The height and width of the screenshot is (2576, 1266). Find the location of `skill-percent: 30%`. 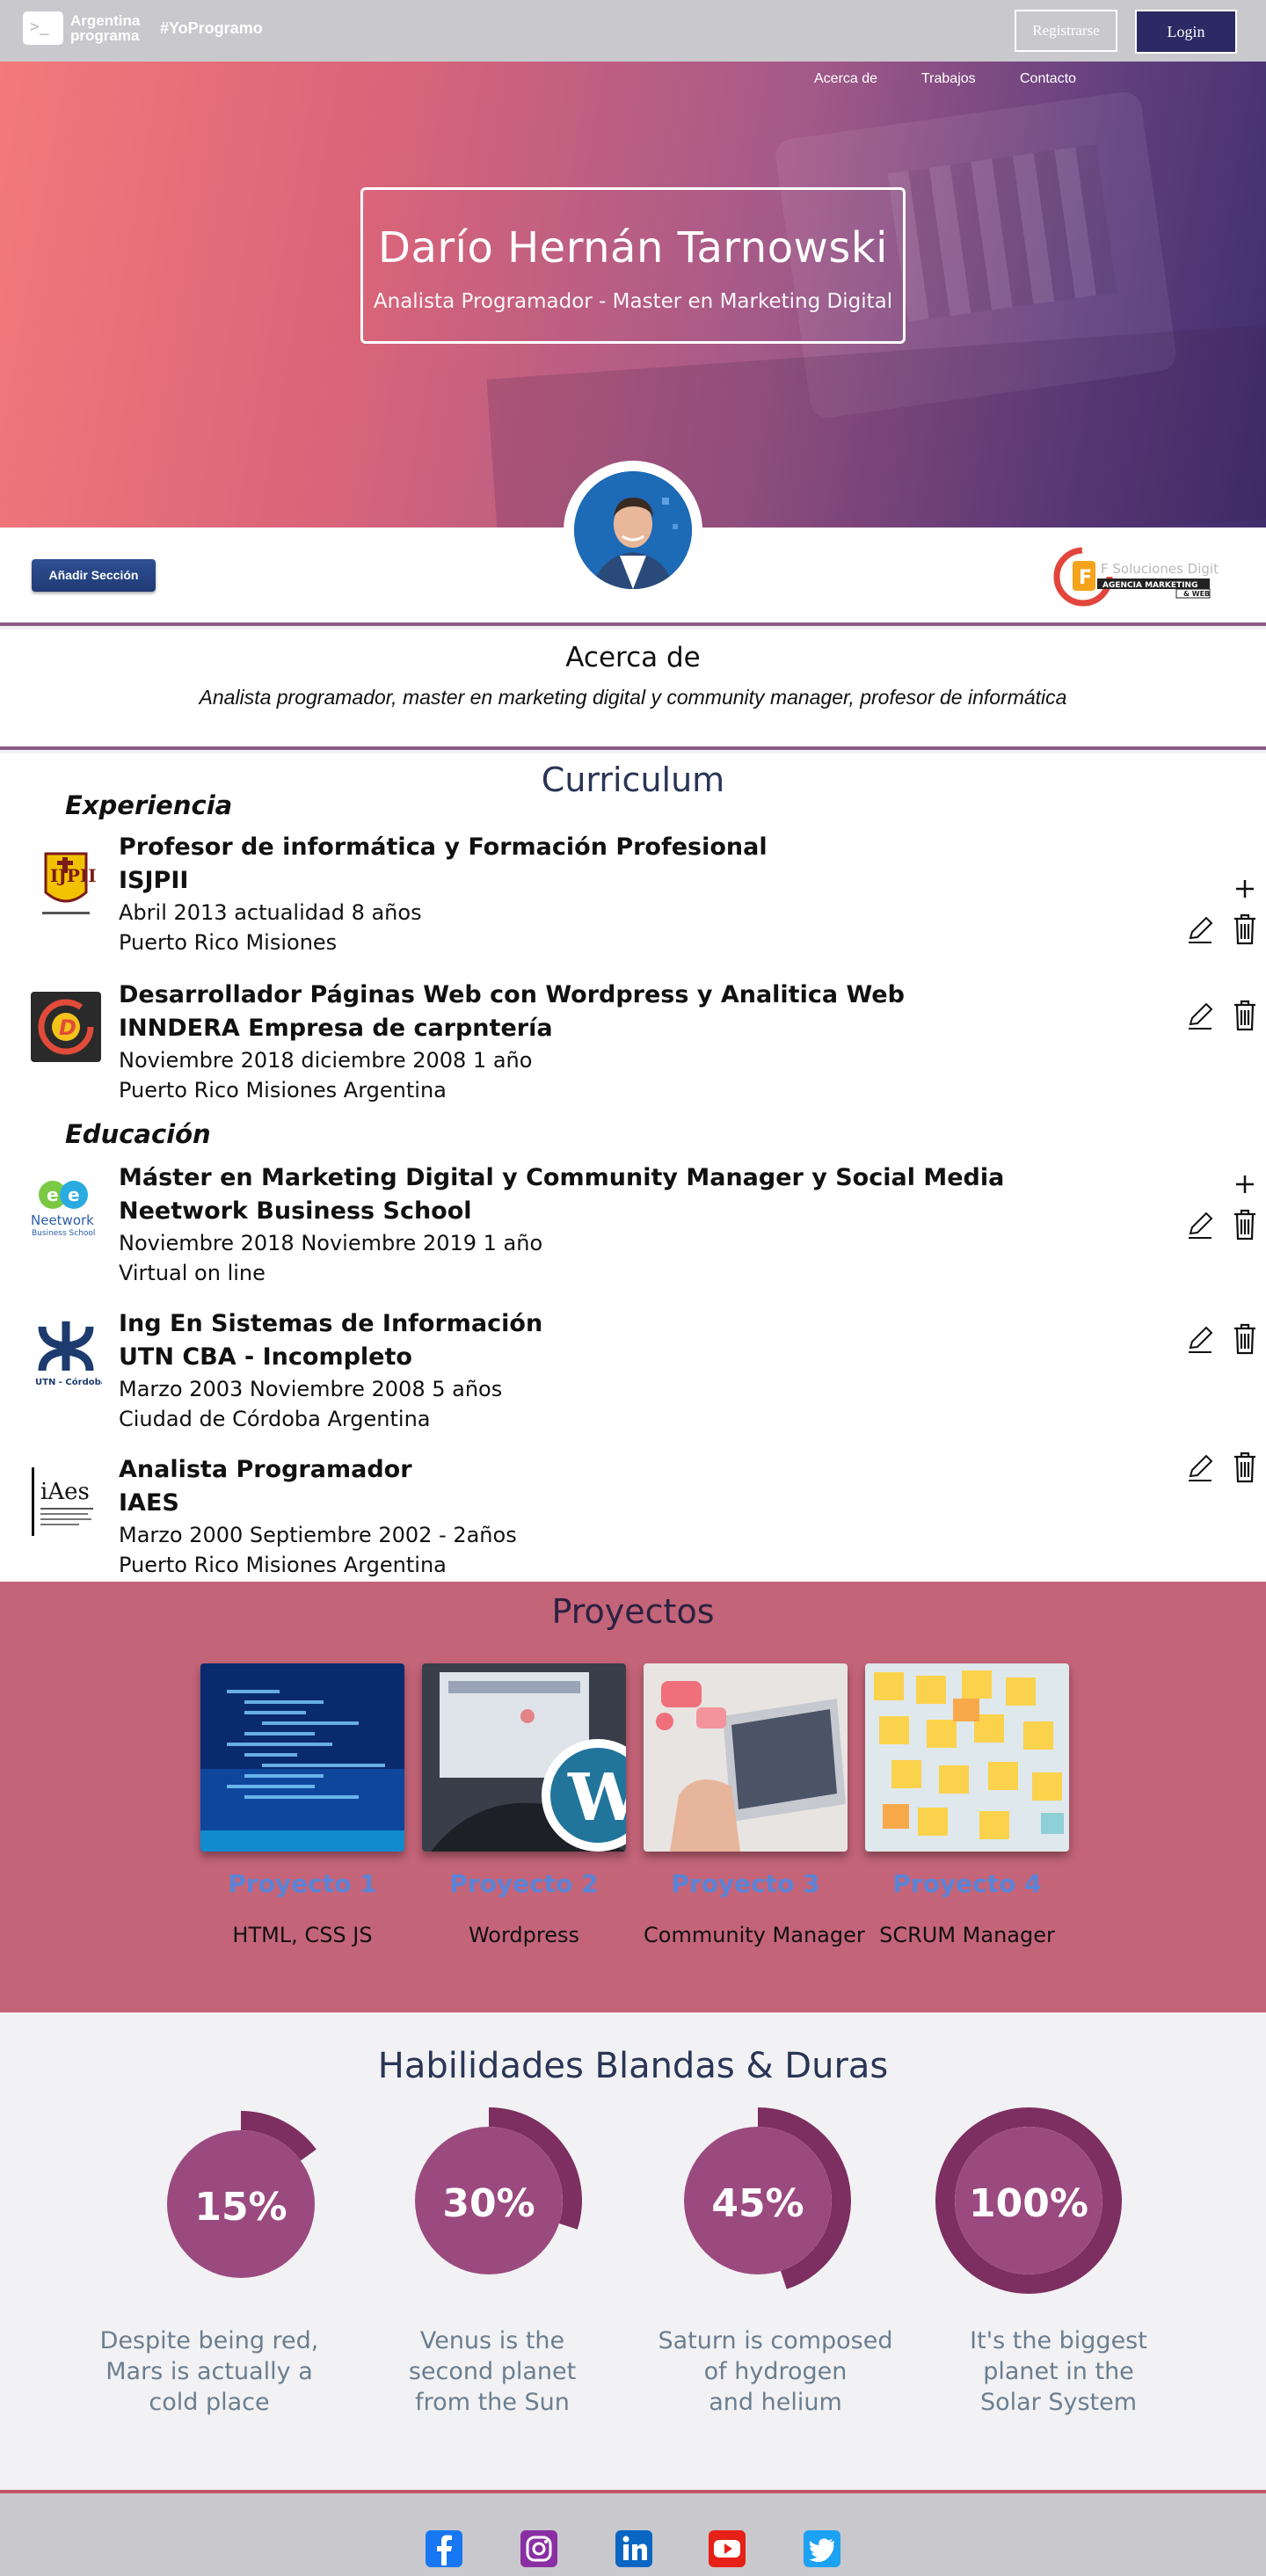

skill-percent: 30% is located at coordinates (488, 2203).